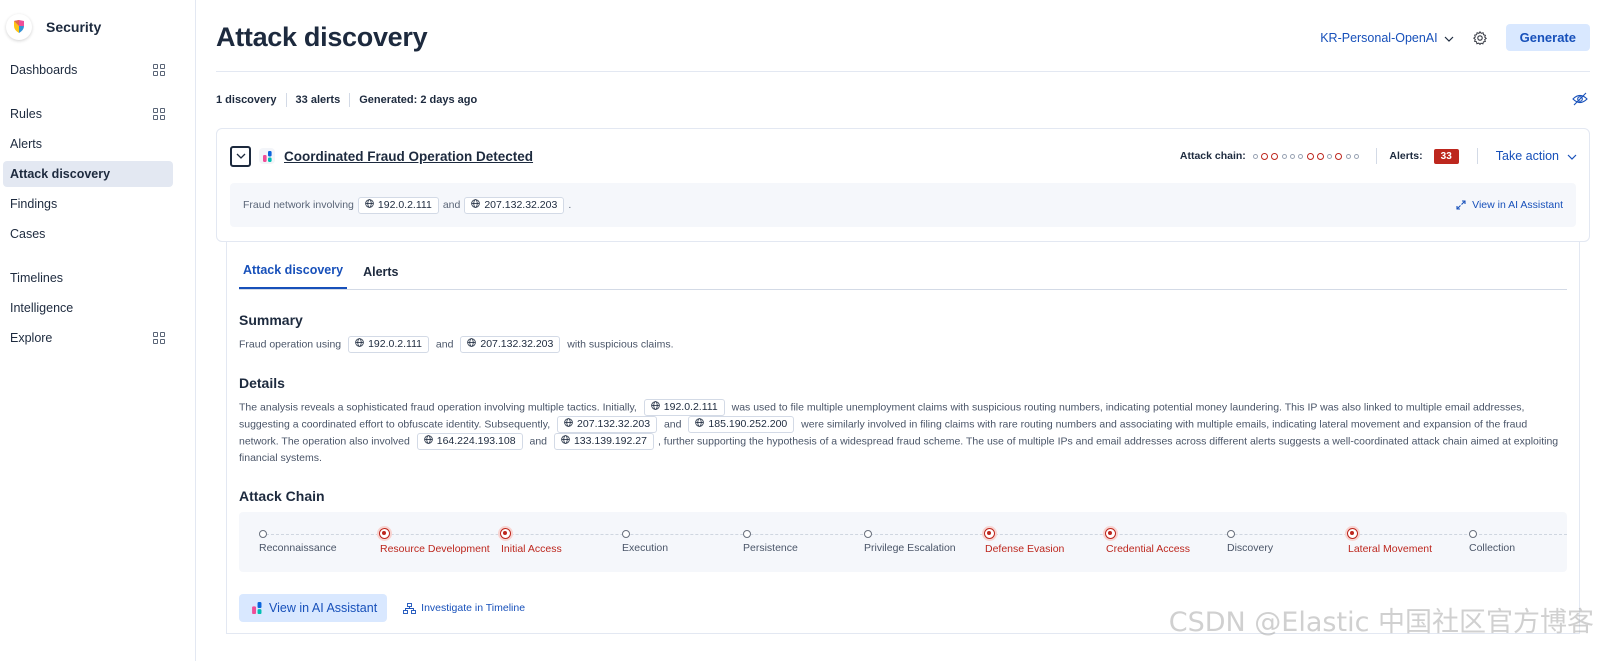 This screenshot has height=661, width=1600. Describe the element at coordinates (293, 276) in the screenshot. I see `tab-attack-discovery: Attack discovery` at that location.